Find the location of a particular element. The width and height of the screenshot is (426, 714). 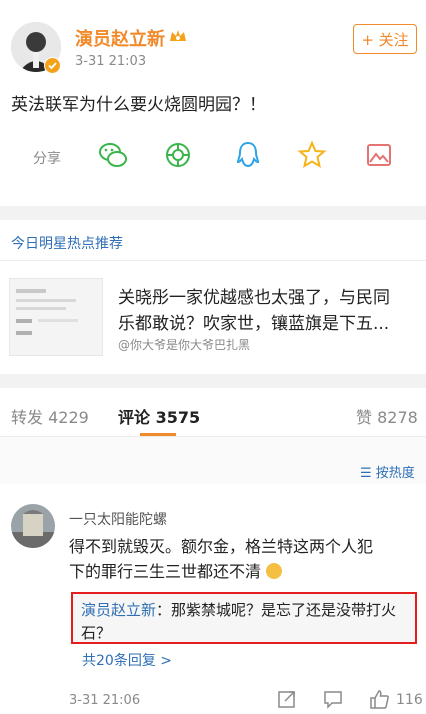

image-share-icon is located at coordinates (379, 155).